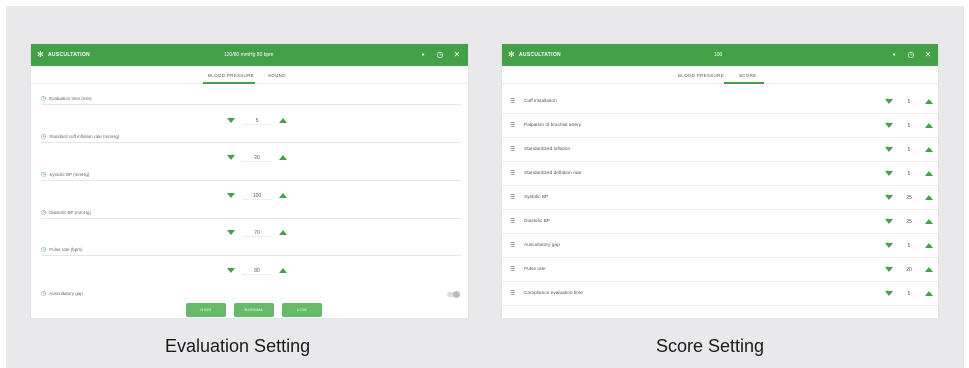  Describe the element at coordinates (540, 55) in the screenshot. I see `header-title: AUSCULTATION` at that location.